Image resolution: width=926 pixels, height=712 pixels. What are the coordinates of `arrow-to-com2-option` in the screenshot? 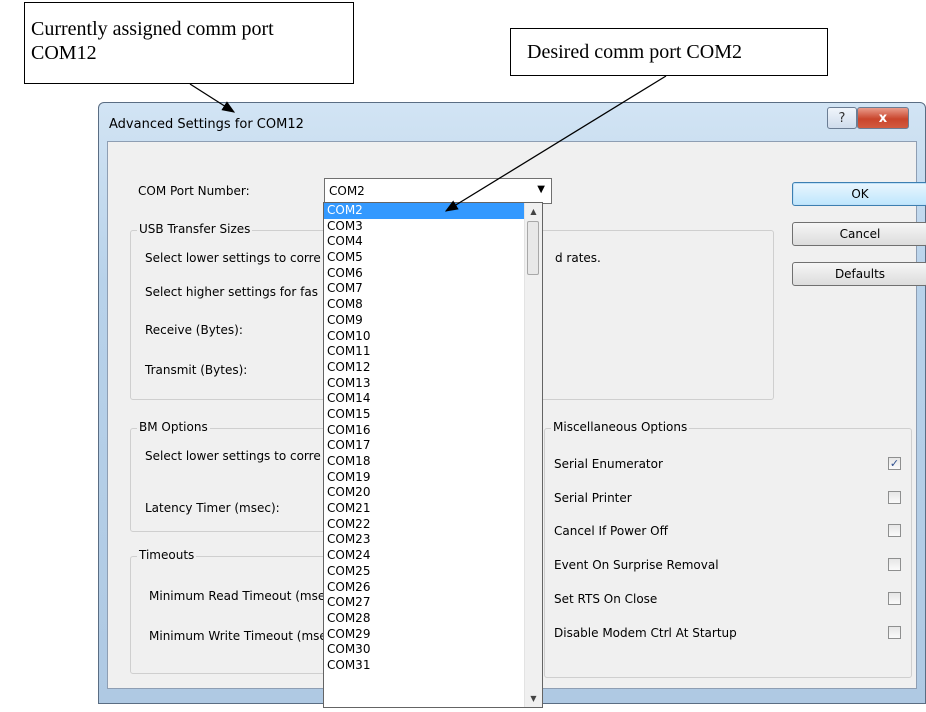 It's located at (555, 143).